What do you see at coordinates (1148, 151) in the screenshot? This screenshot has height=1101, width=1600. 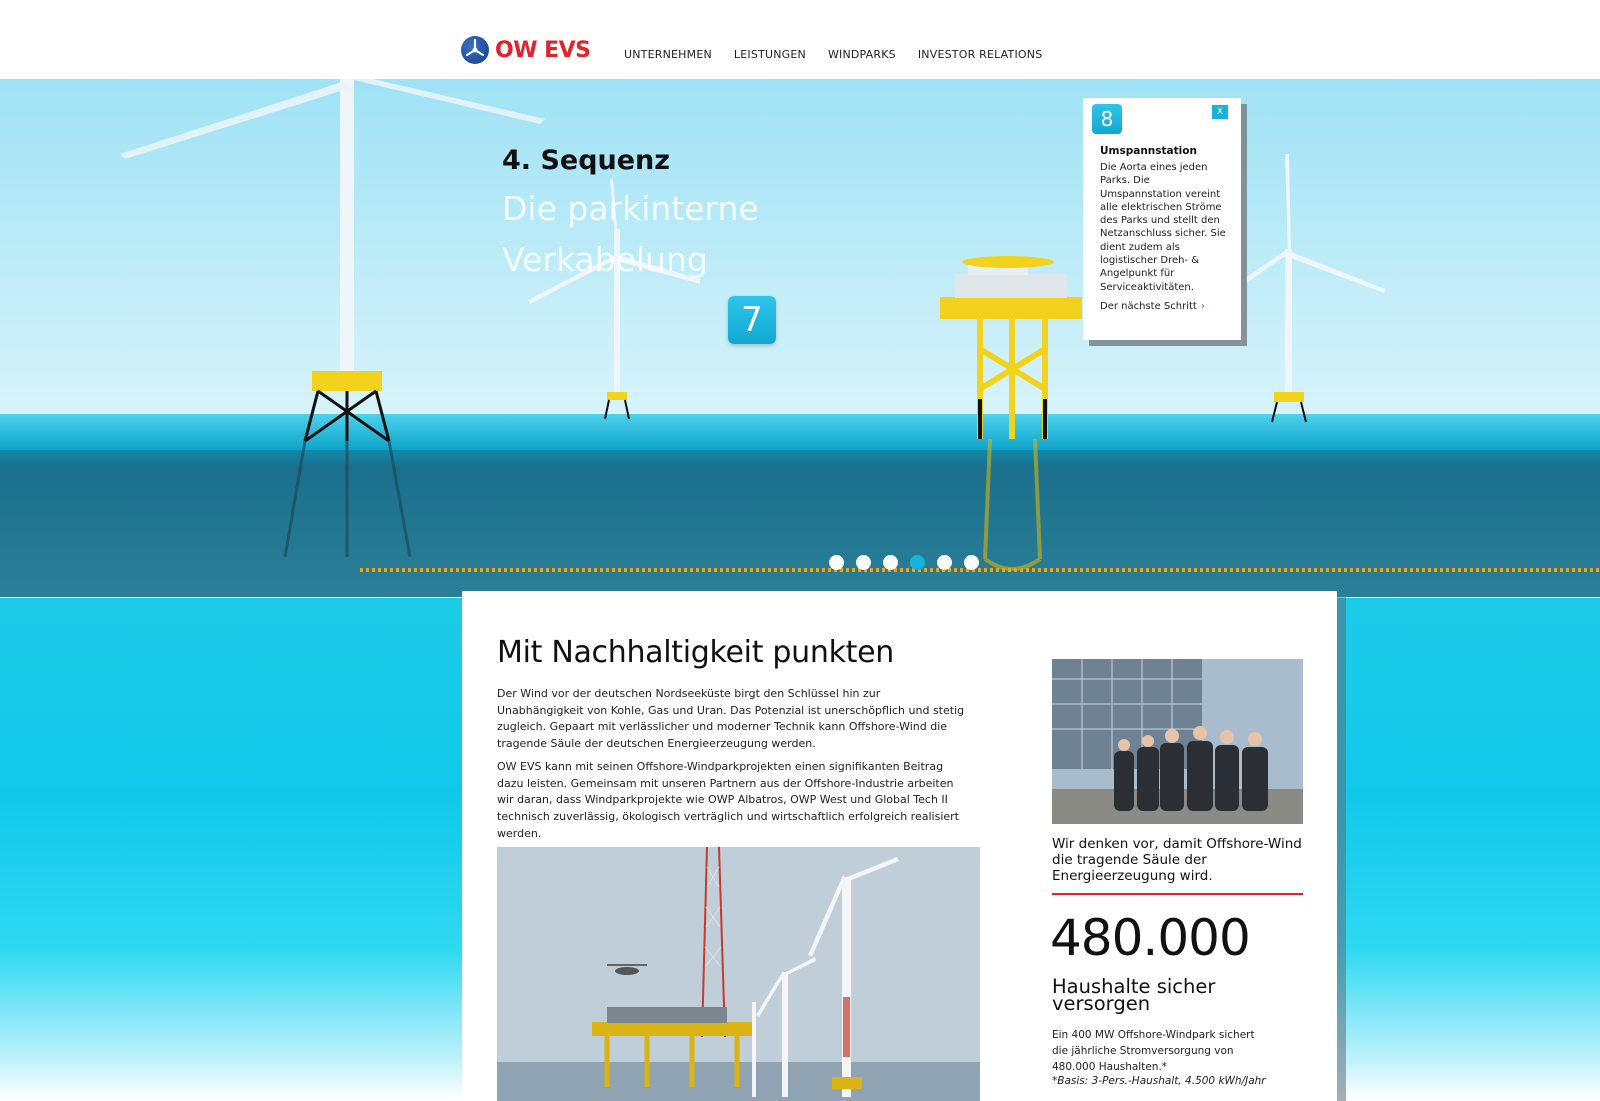 I see `popup-title: Umspannstation` at bounding box center [1148, 151].